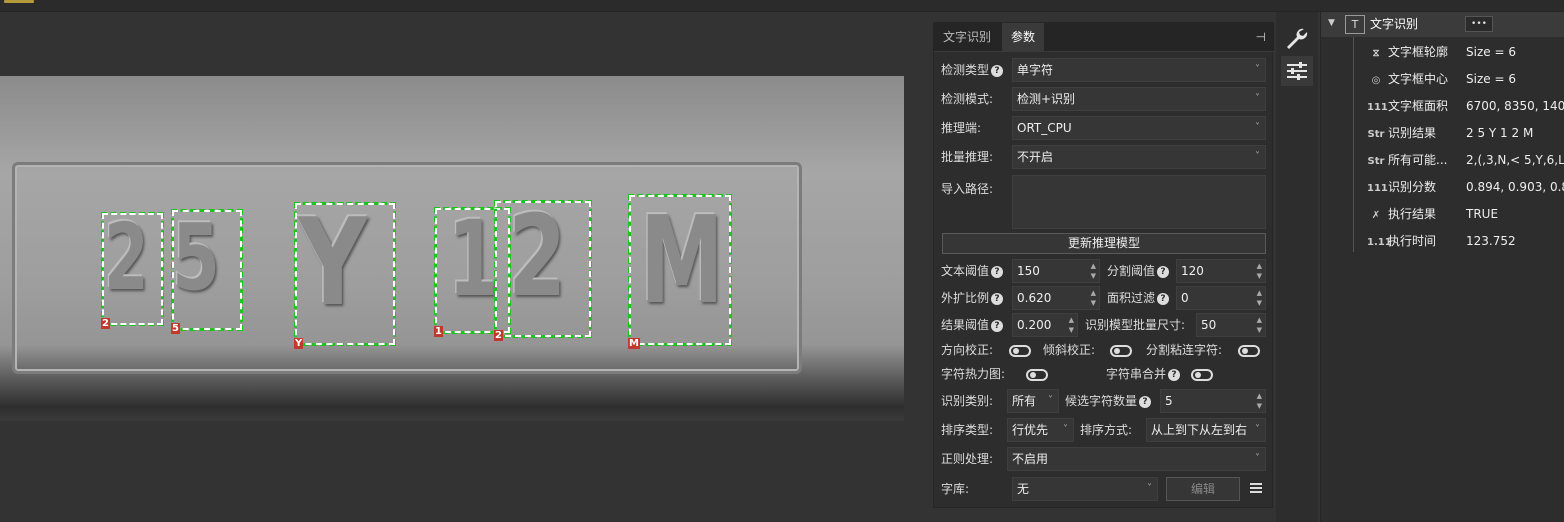  Describe the element at coordinates (1442, 24) in the screenshot. I see `tree-root-row: ▼ T 文字识别 •••` at that location.